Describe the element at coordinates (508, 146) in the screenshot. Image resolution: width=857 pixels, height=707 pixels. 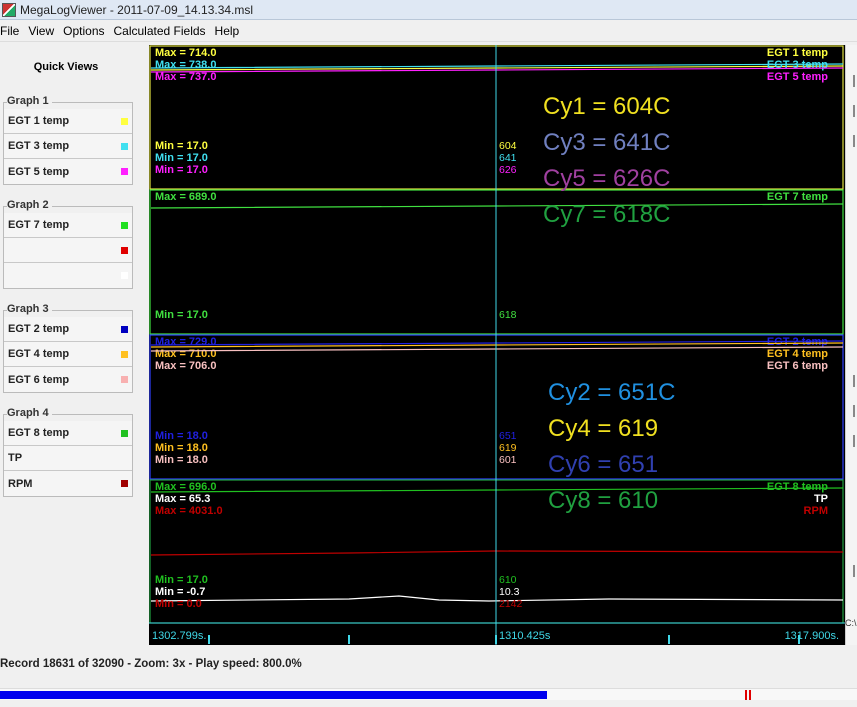
I see `cursor-value: 604` at that location.